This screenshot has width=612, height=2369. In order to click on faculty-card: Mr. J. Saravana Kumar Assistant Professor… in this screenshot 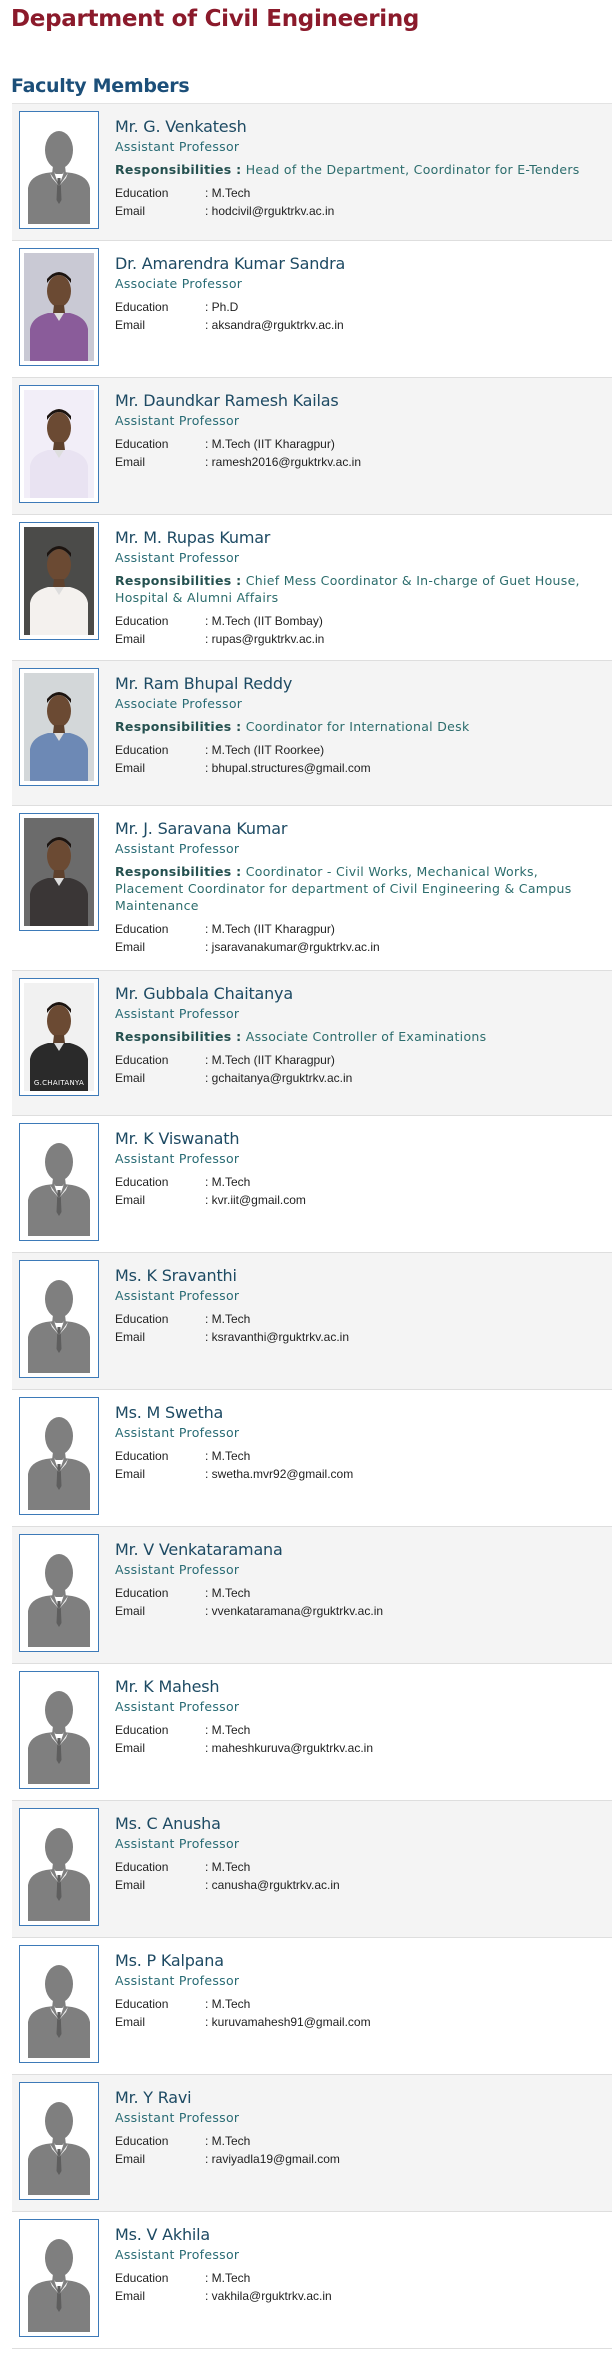, I will do `click(312, 888)`.